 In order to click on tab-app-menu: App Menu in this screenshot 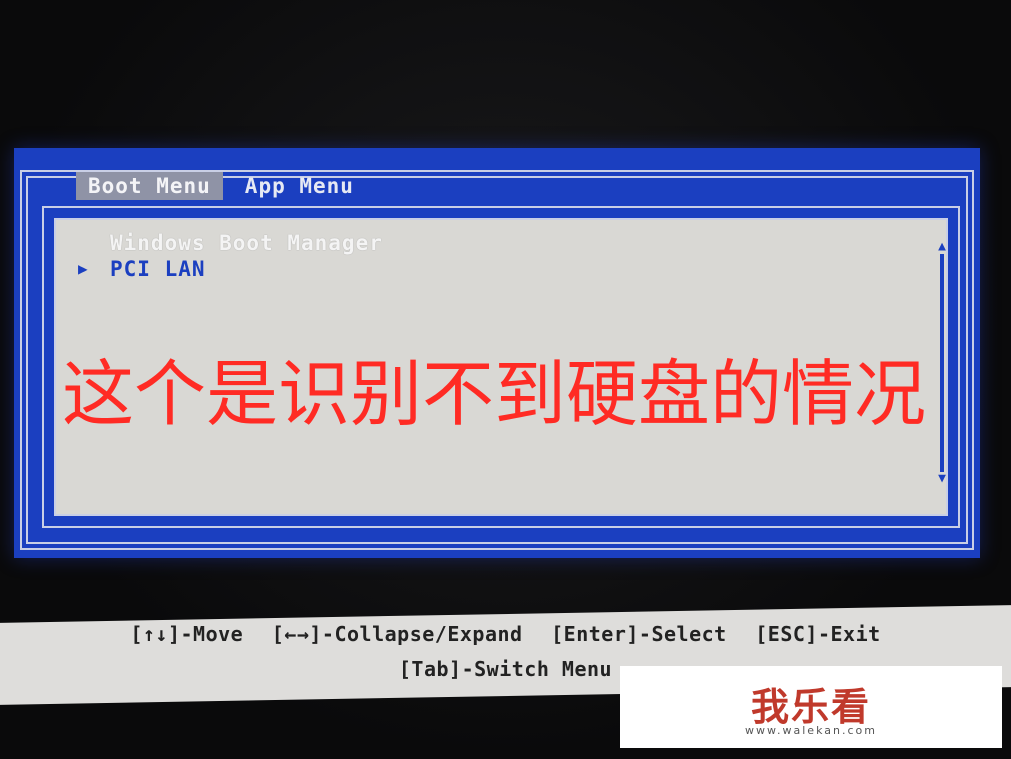, I will do `click(299, 186)`.